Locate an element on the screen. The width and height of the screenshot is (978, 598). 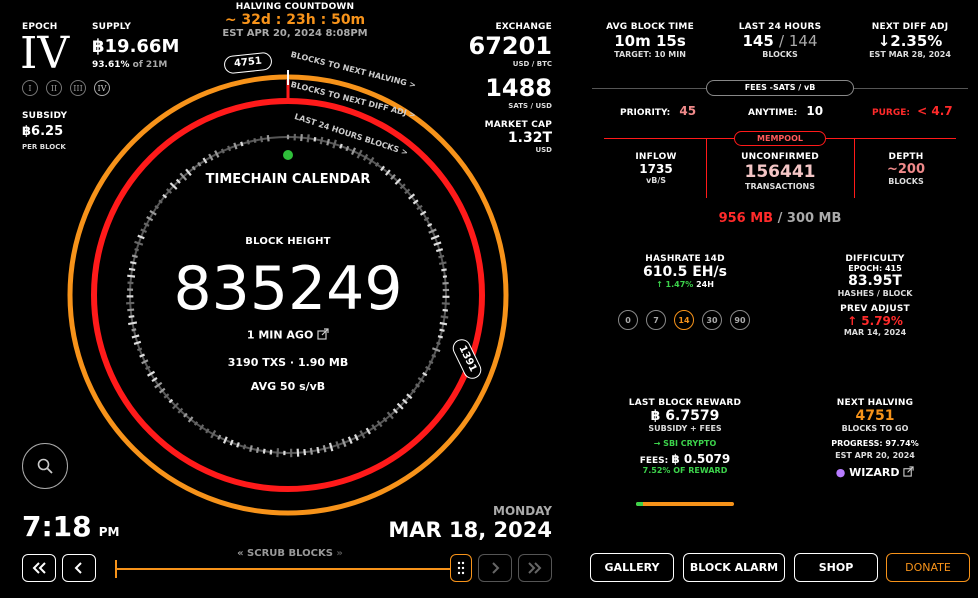
next-block-button is located at coordinates (495, 568).